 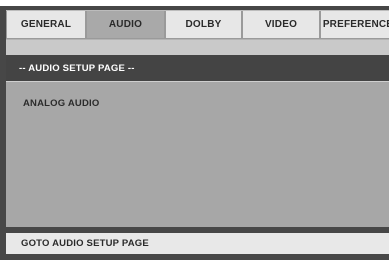 I want to click on tab-preference: PREFERENCE, so click(x=354, y=25).